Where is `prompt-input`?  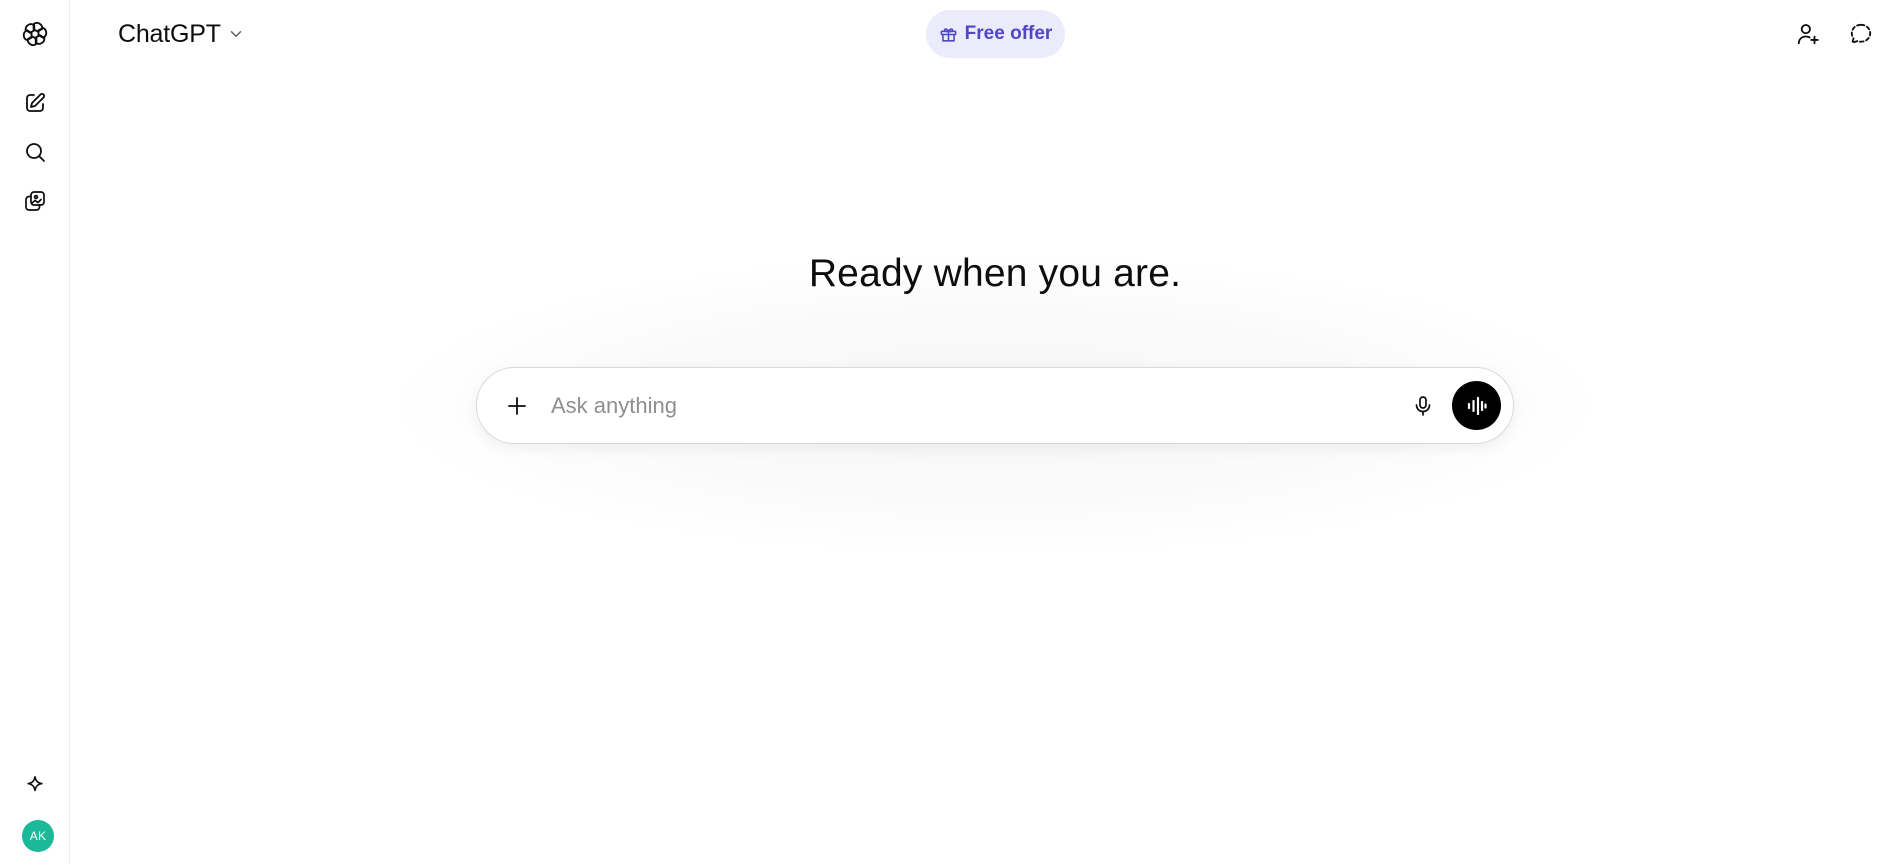 prompt-input is located at coordinates (949, 406).